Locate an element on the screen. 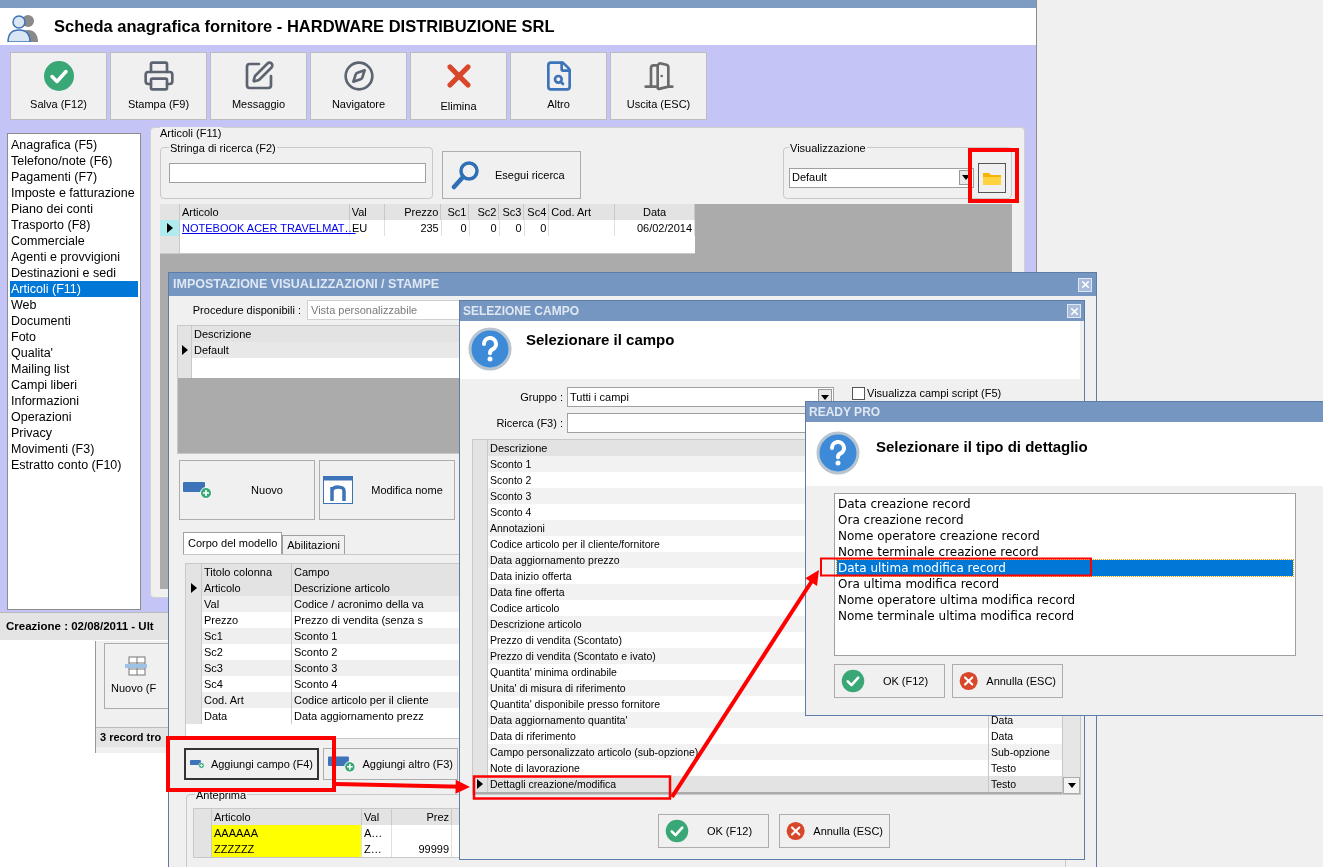  status-text: 3 record tro is located at coordinates (131, 738).